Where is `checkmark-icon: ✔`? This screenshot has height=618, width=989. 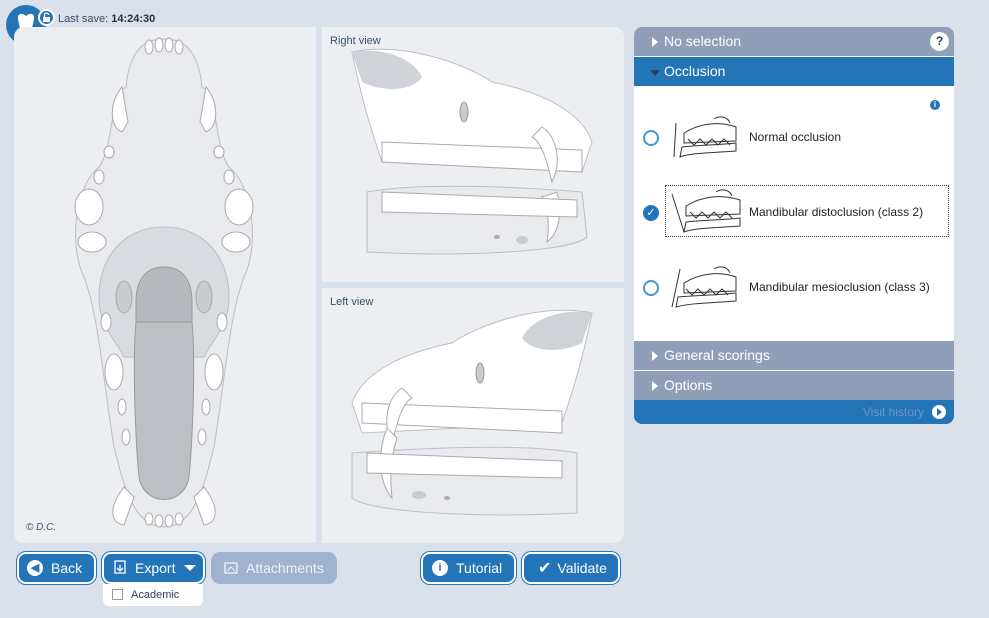 checkmark-icon: ✔ is located at coordinates (545, 568).